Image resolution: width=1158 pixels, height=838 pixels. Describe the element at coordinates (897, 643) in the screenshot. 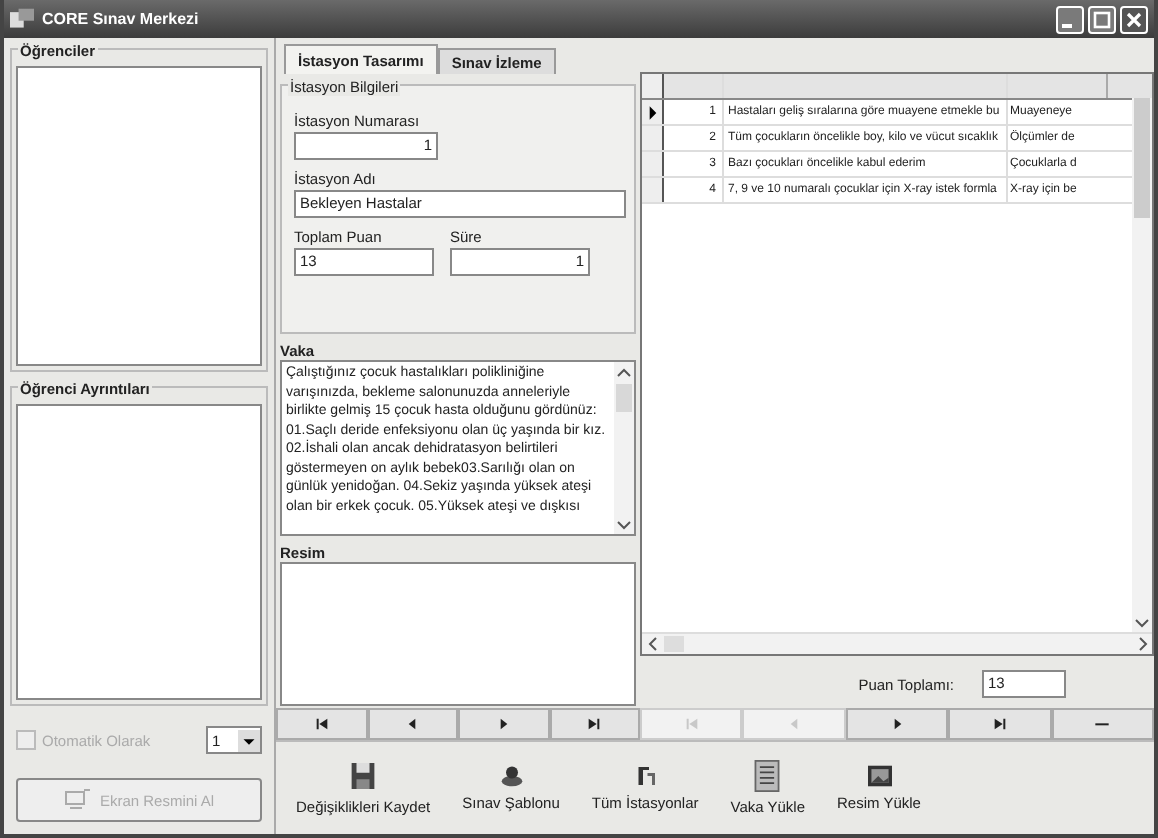

I see `horizontal-scrollbar` at that location.